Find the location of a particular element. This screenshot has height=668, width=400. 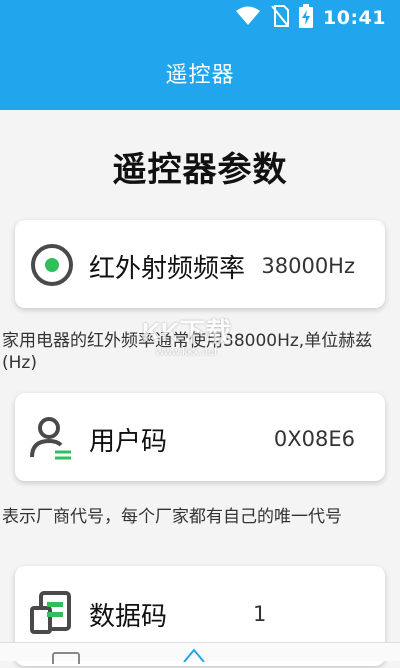

tools-tab-icon is located at coordinates (194, 656).